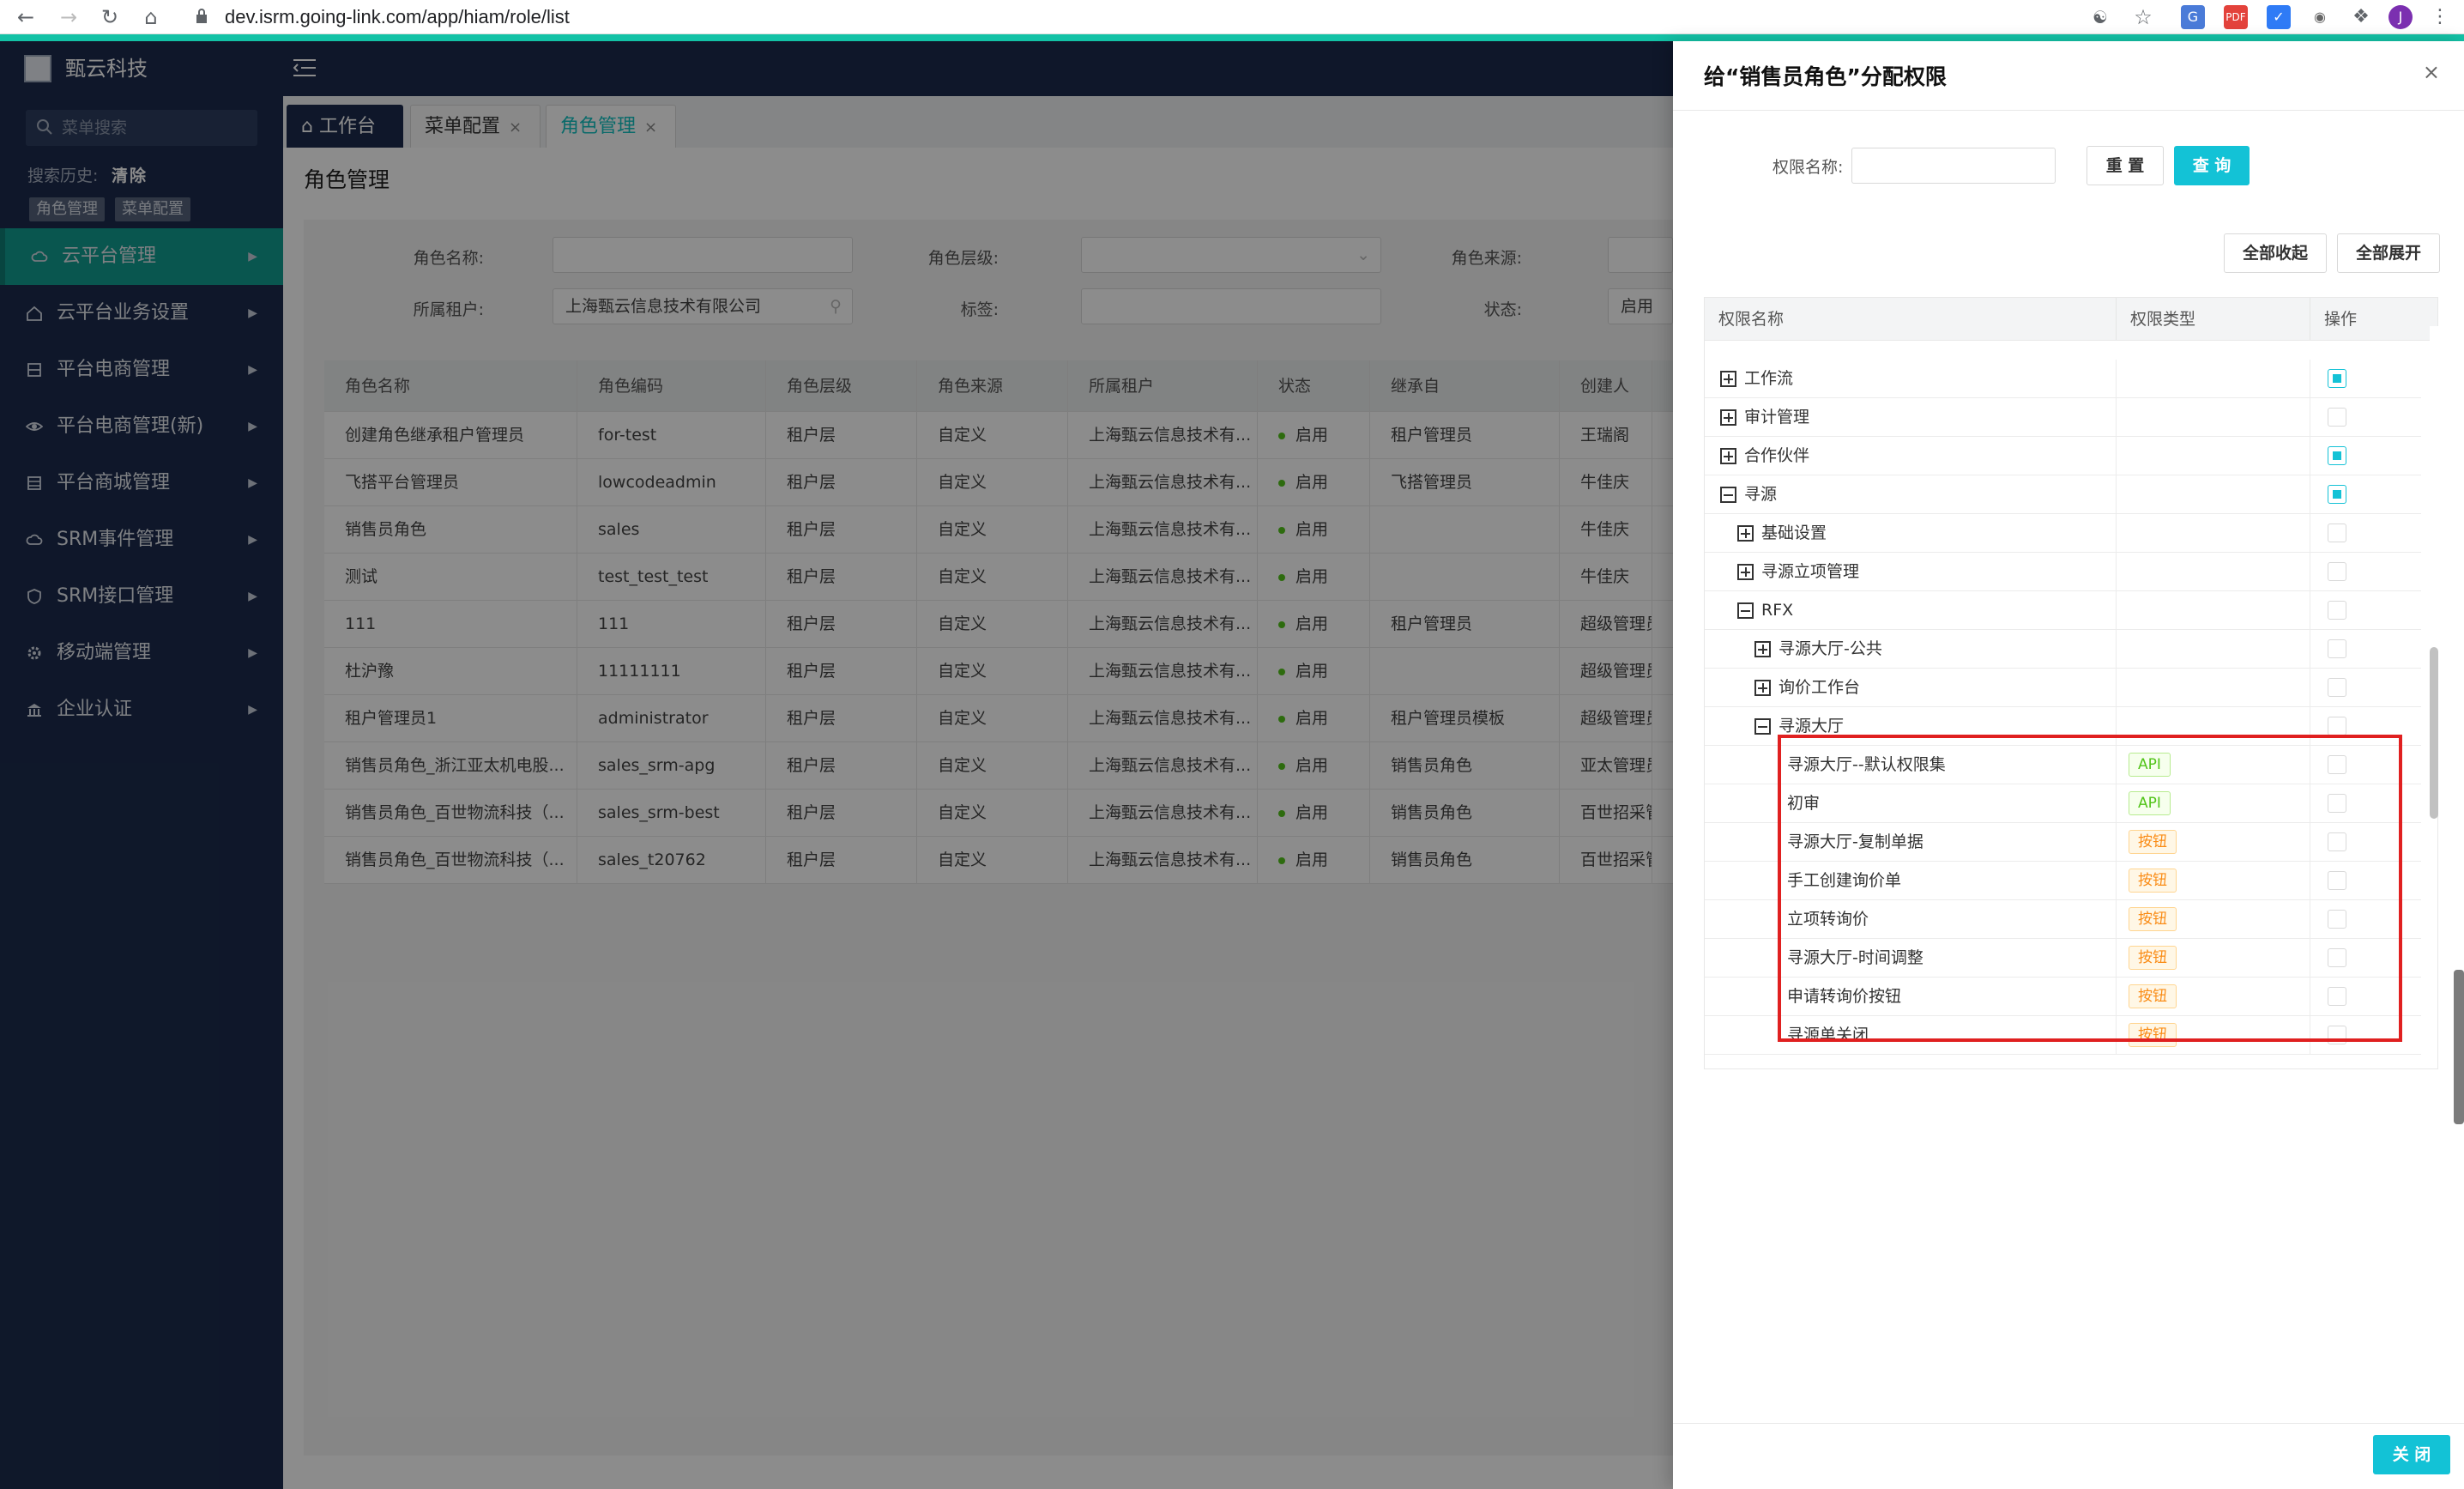 Image resolution: width=2464 pixels, height=1489 pixels. What do you see at coordinates (2143, 17) in the screenshot?
I see `star-icon: ☆` at bounding box center [2143, 17].